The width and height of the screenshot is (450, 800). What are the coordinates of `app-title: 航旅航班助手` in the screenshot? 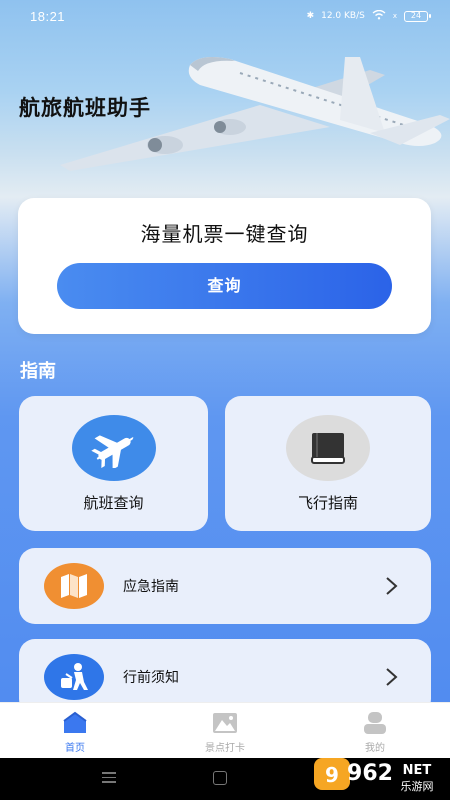 It's located at (85, 108).